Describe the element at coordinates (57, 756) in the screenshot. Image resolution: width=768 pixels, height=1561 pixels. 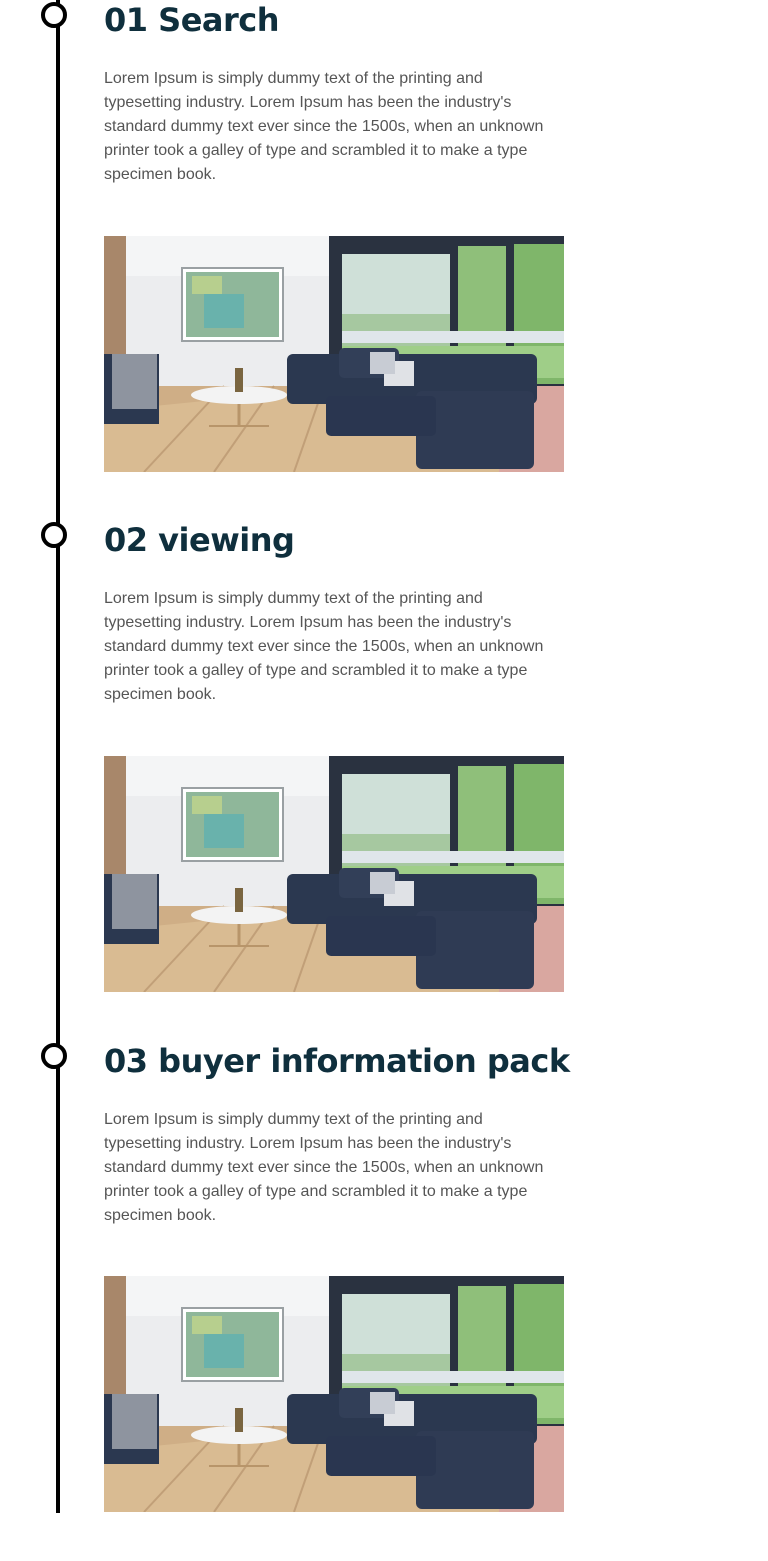
I see `timeline-line` at that location.